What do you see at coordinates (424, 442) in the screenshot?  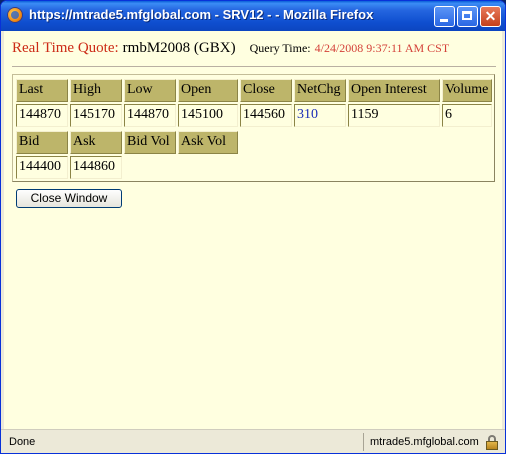 I see `status-domain: mtrade5.mfglobal.com` at bounding box center [424, 442].